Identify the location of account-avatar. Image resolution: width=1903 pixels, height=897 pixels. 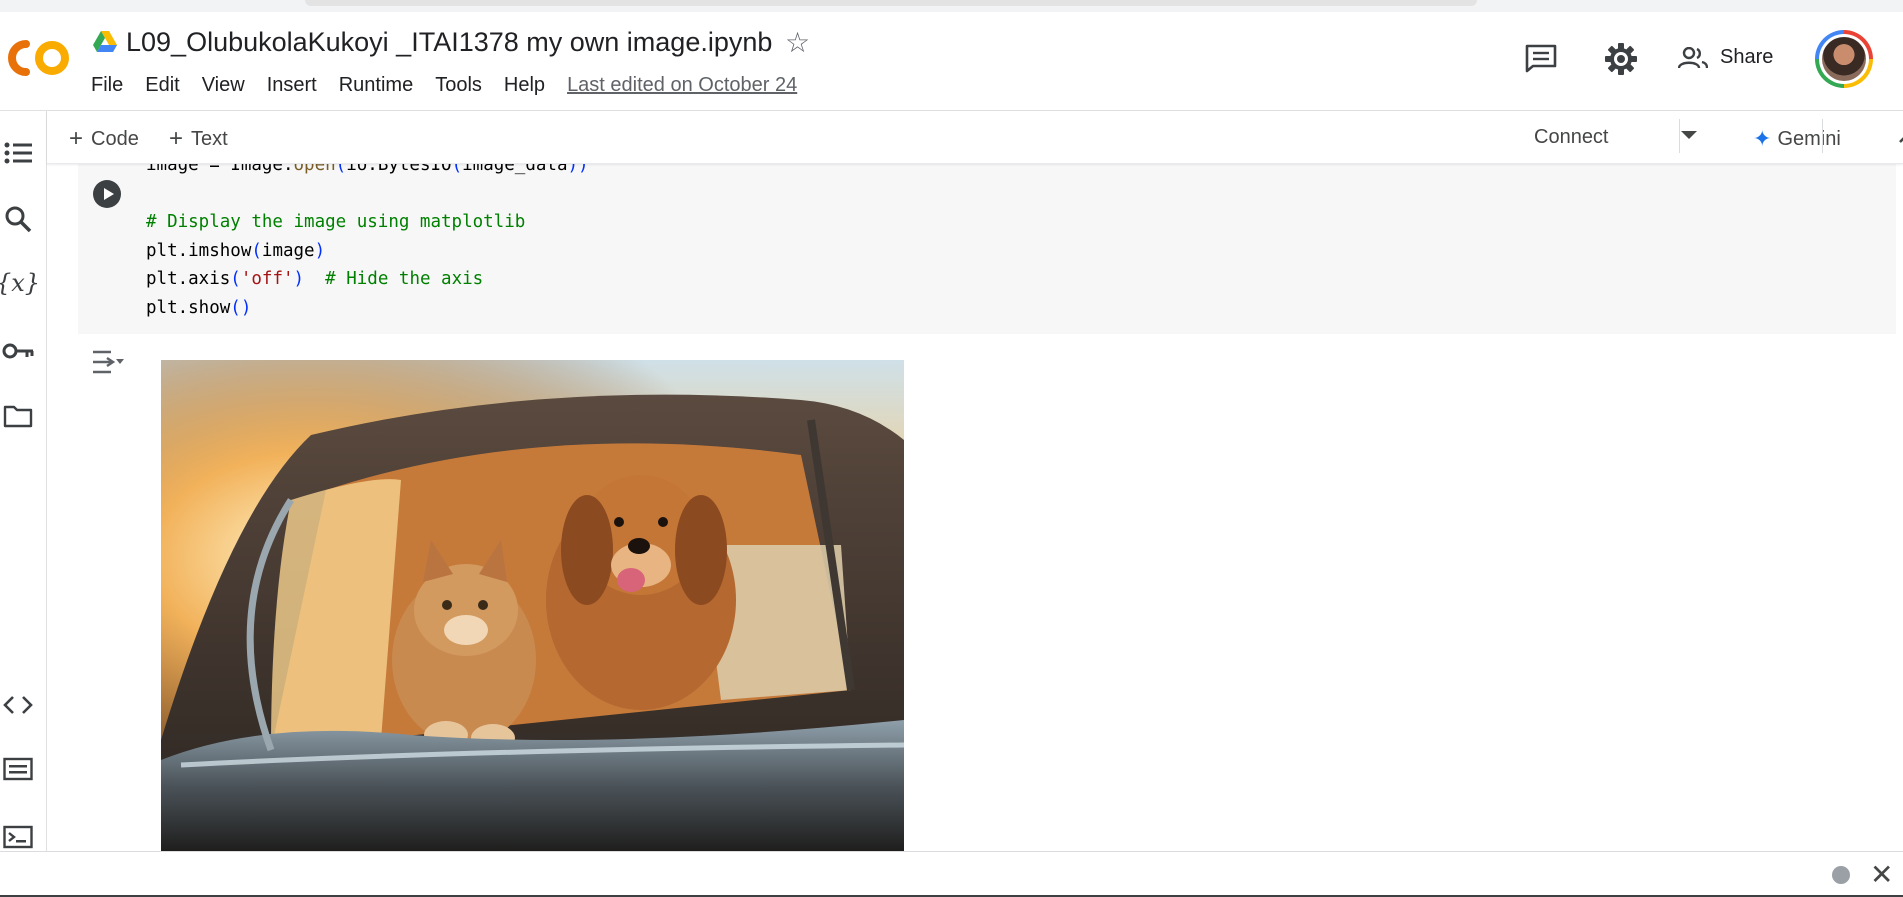
(1844, 59).